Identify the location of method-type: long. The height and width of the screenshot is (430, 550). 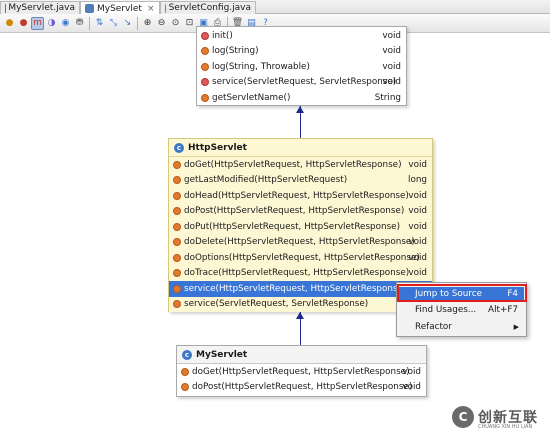
(417, 180).